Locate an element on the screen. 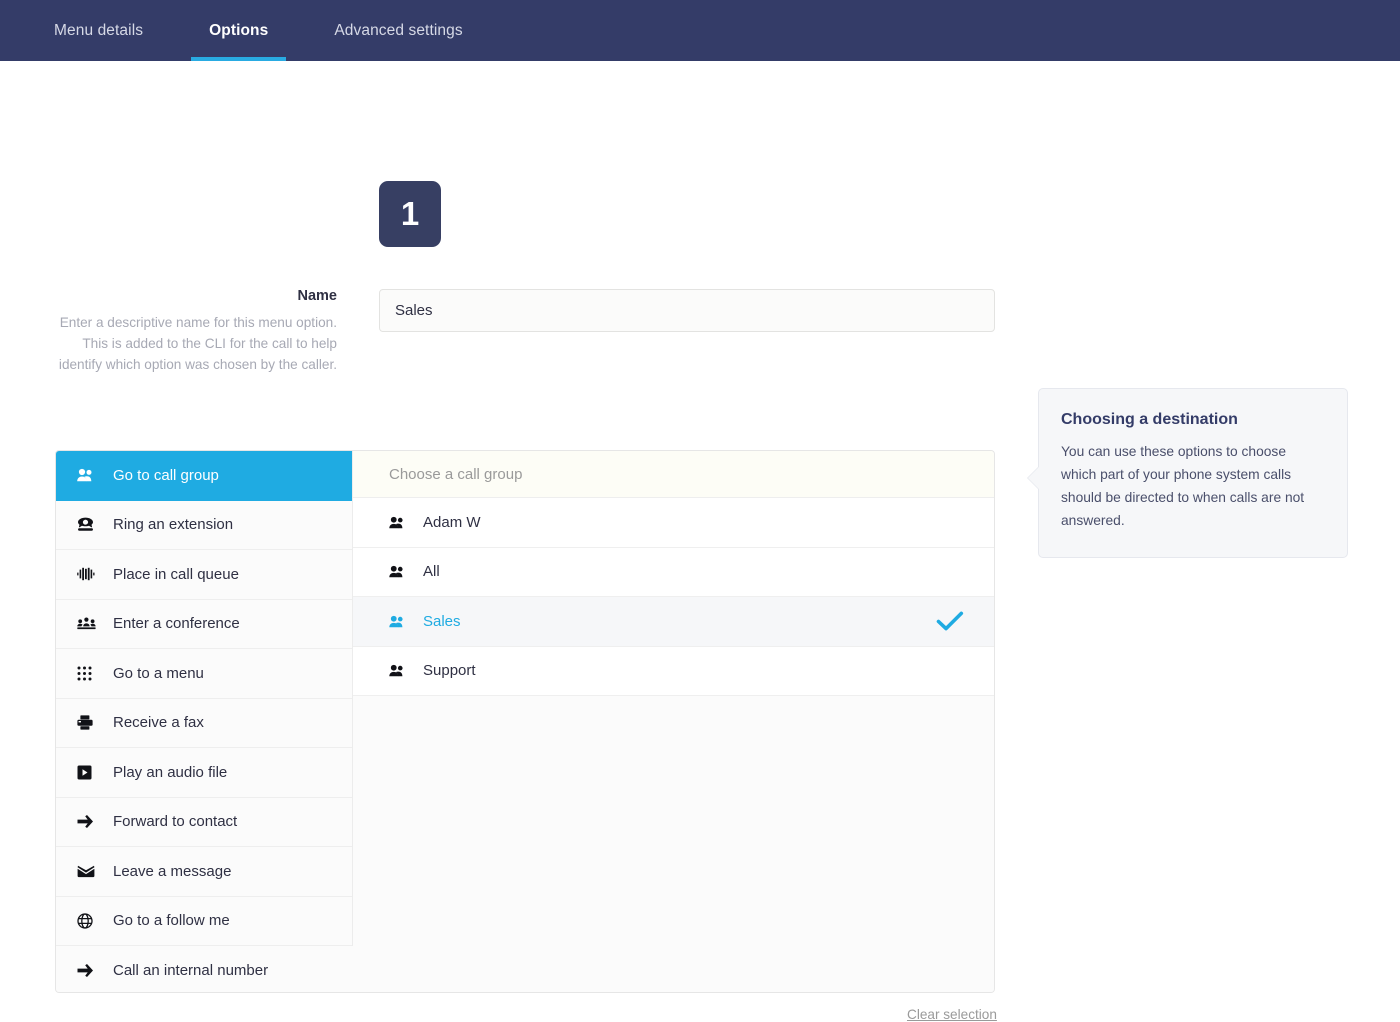 The image size is (1400, 1022). envelope-icon is located at coordinates (90, 871).